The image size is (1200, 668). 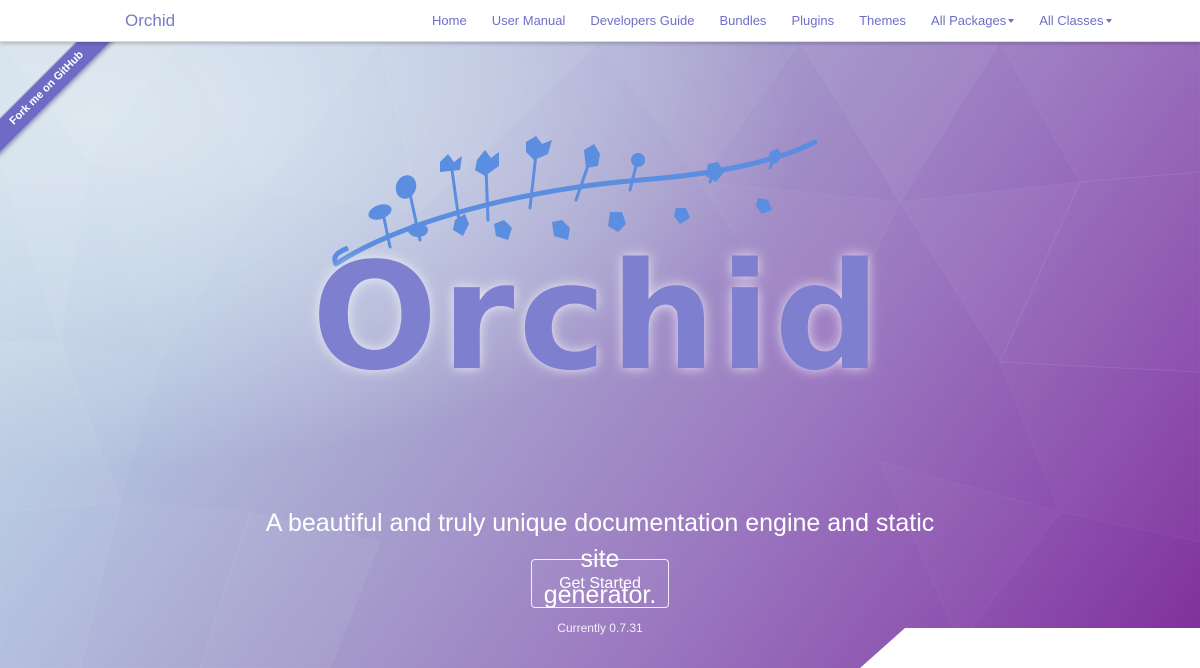 I want to click on nav-bundles: Bundles, so click(x=742, y=20).